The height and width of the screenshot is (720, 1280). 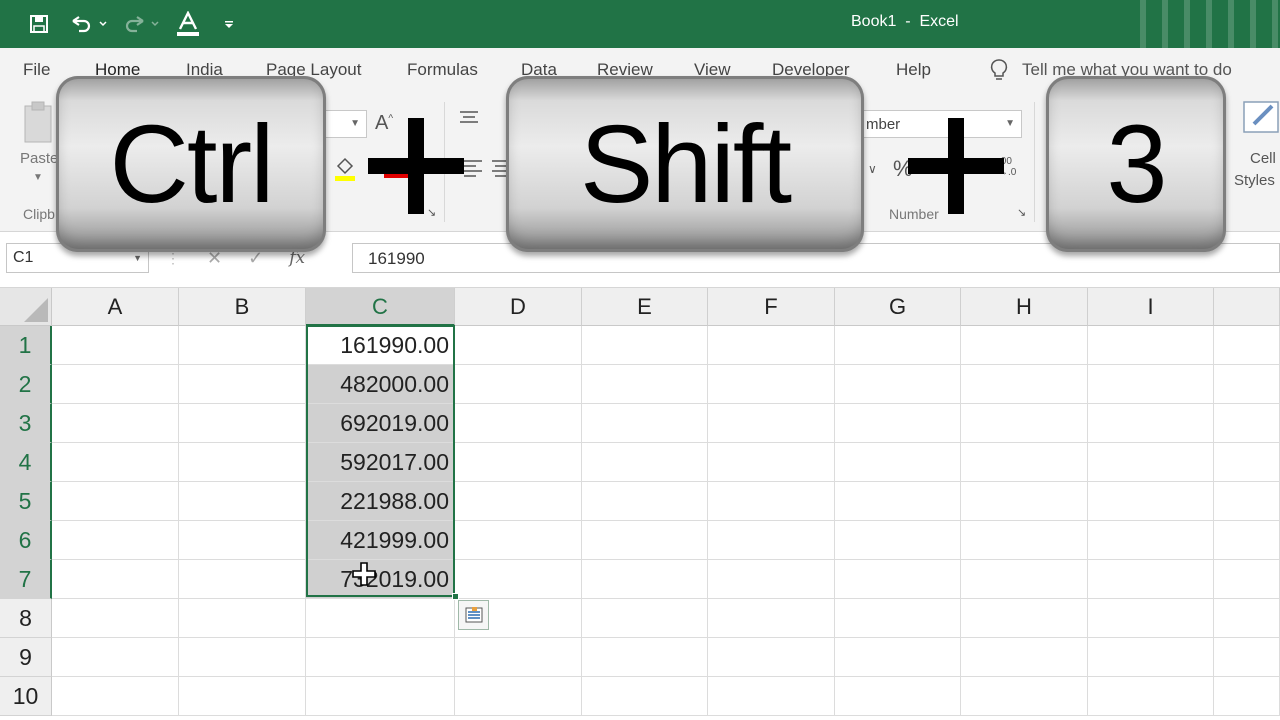 I want to click on cell-h8, so click(x=1024, y=618).